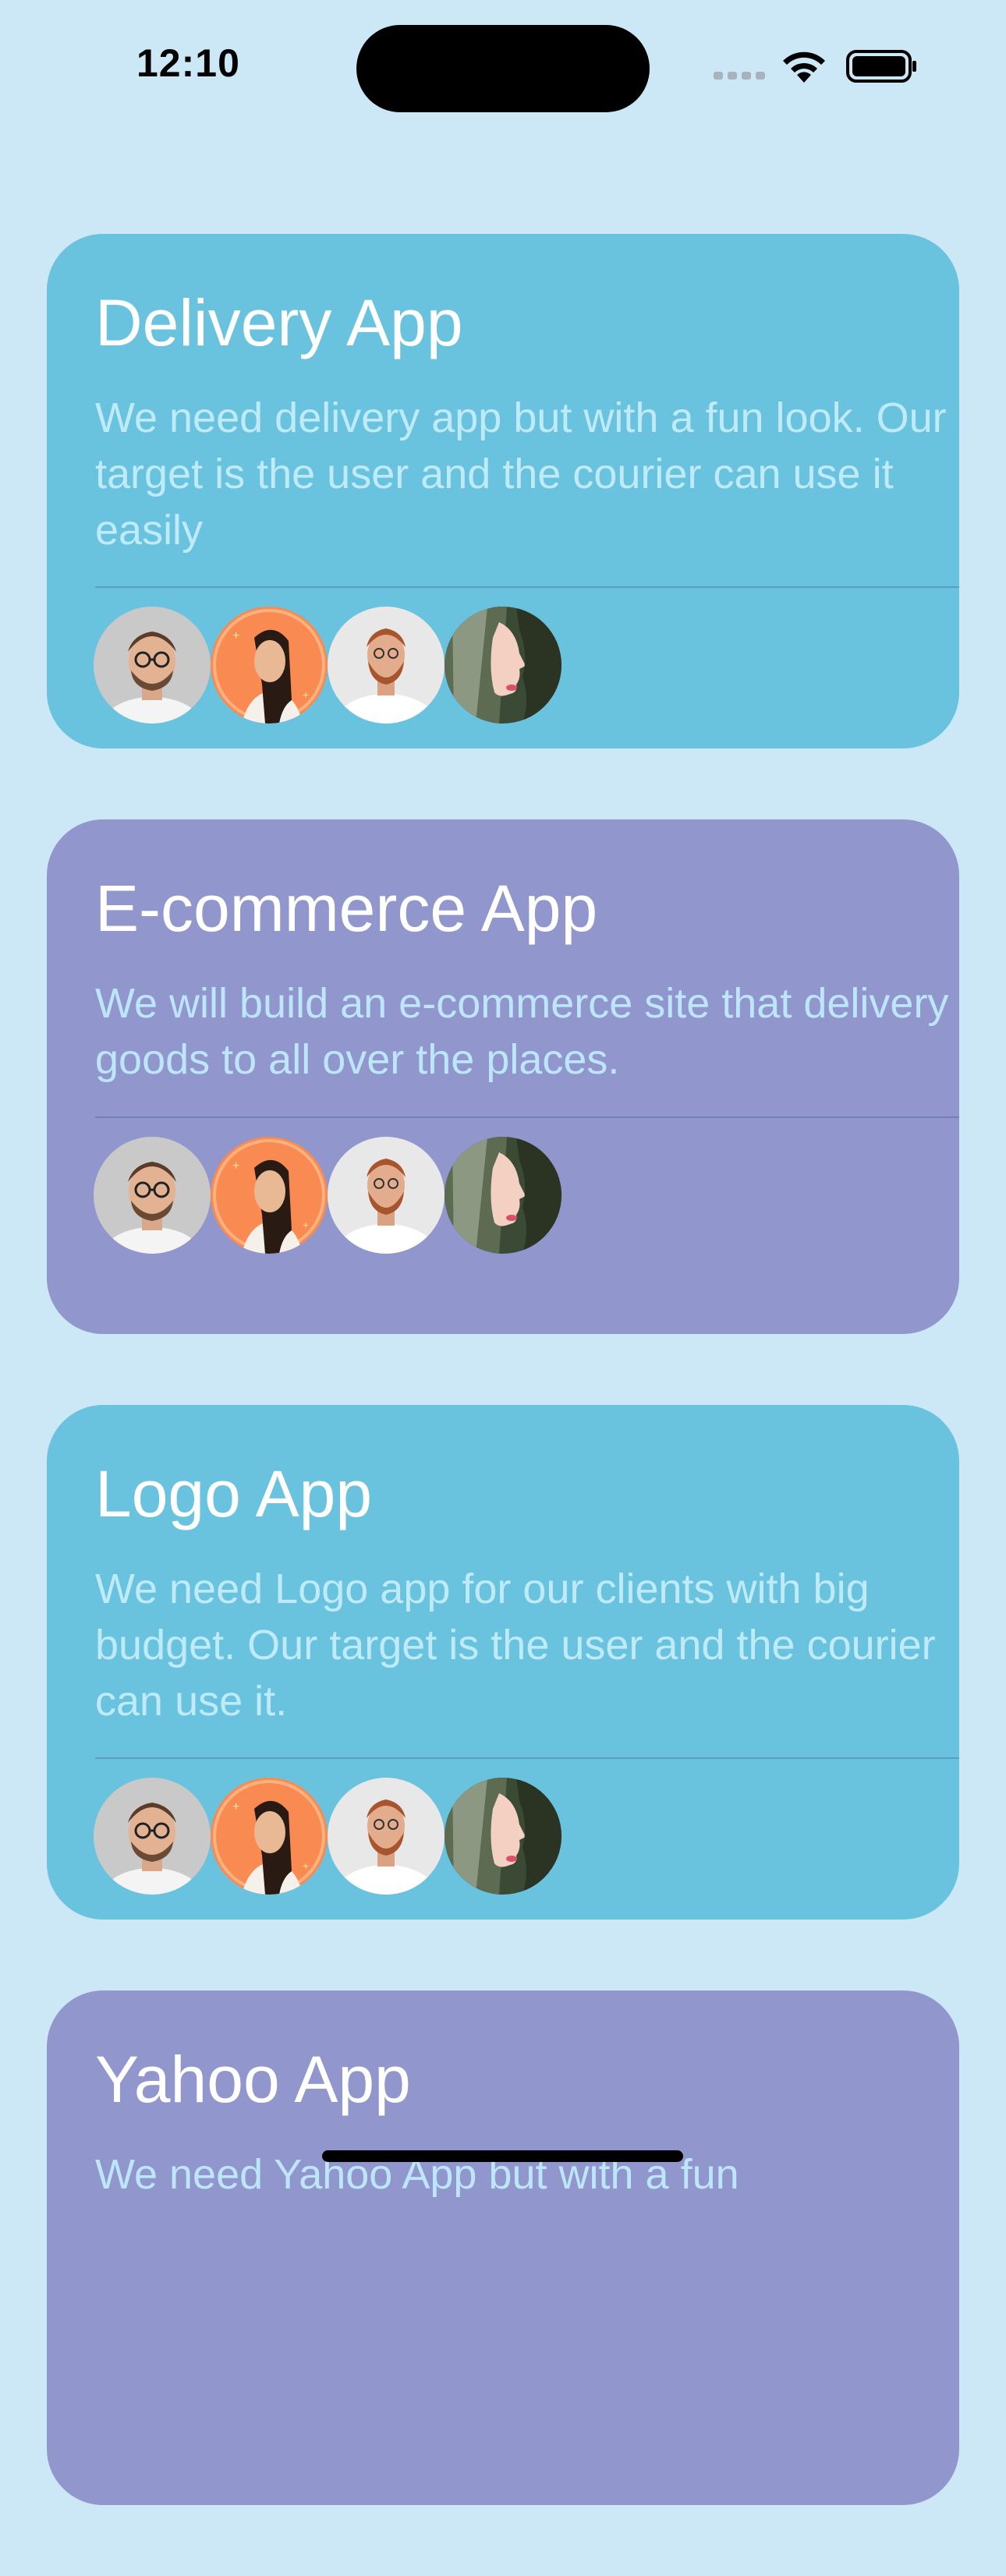 Image resolution: width=1006 pixels, height=2576 pixels. What do you see at coordinates (188, 63) in the screenshot?
I see `status-time: 12:10` at bounding box center [188, 63].